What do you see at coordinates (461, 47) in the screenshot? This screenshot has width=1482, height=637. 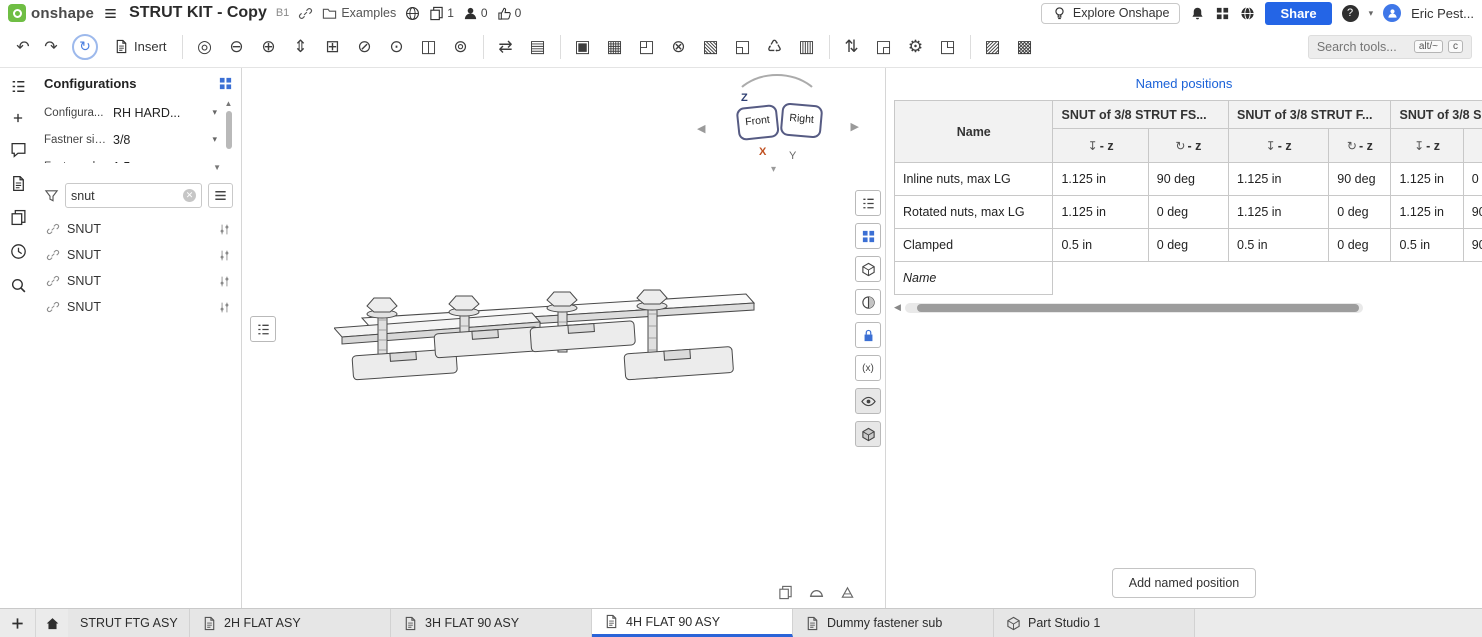 I see `tool-explode-icon: ⊚` at bounding box center [461, 47].